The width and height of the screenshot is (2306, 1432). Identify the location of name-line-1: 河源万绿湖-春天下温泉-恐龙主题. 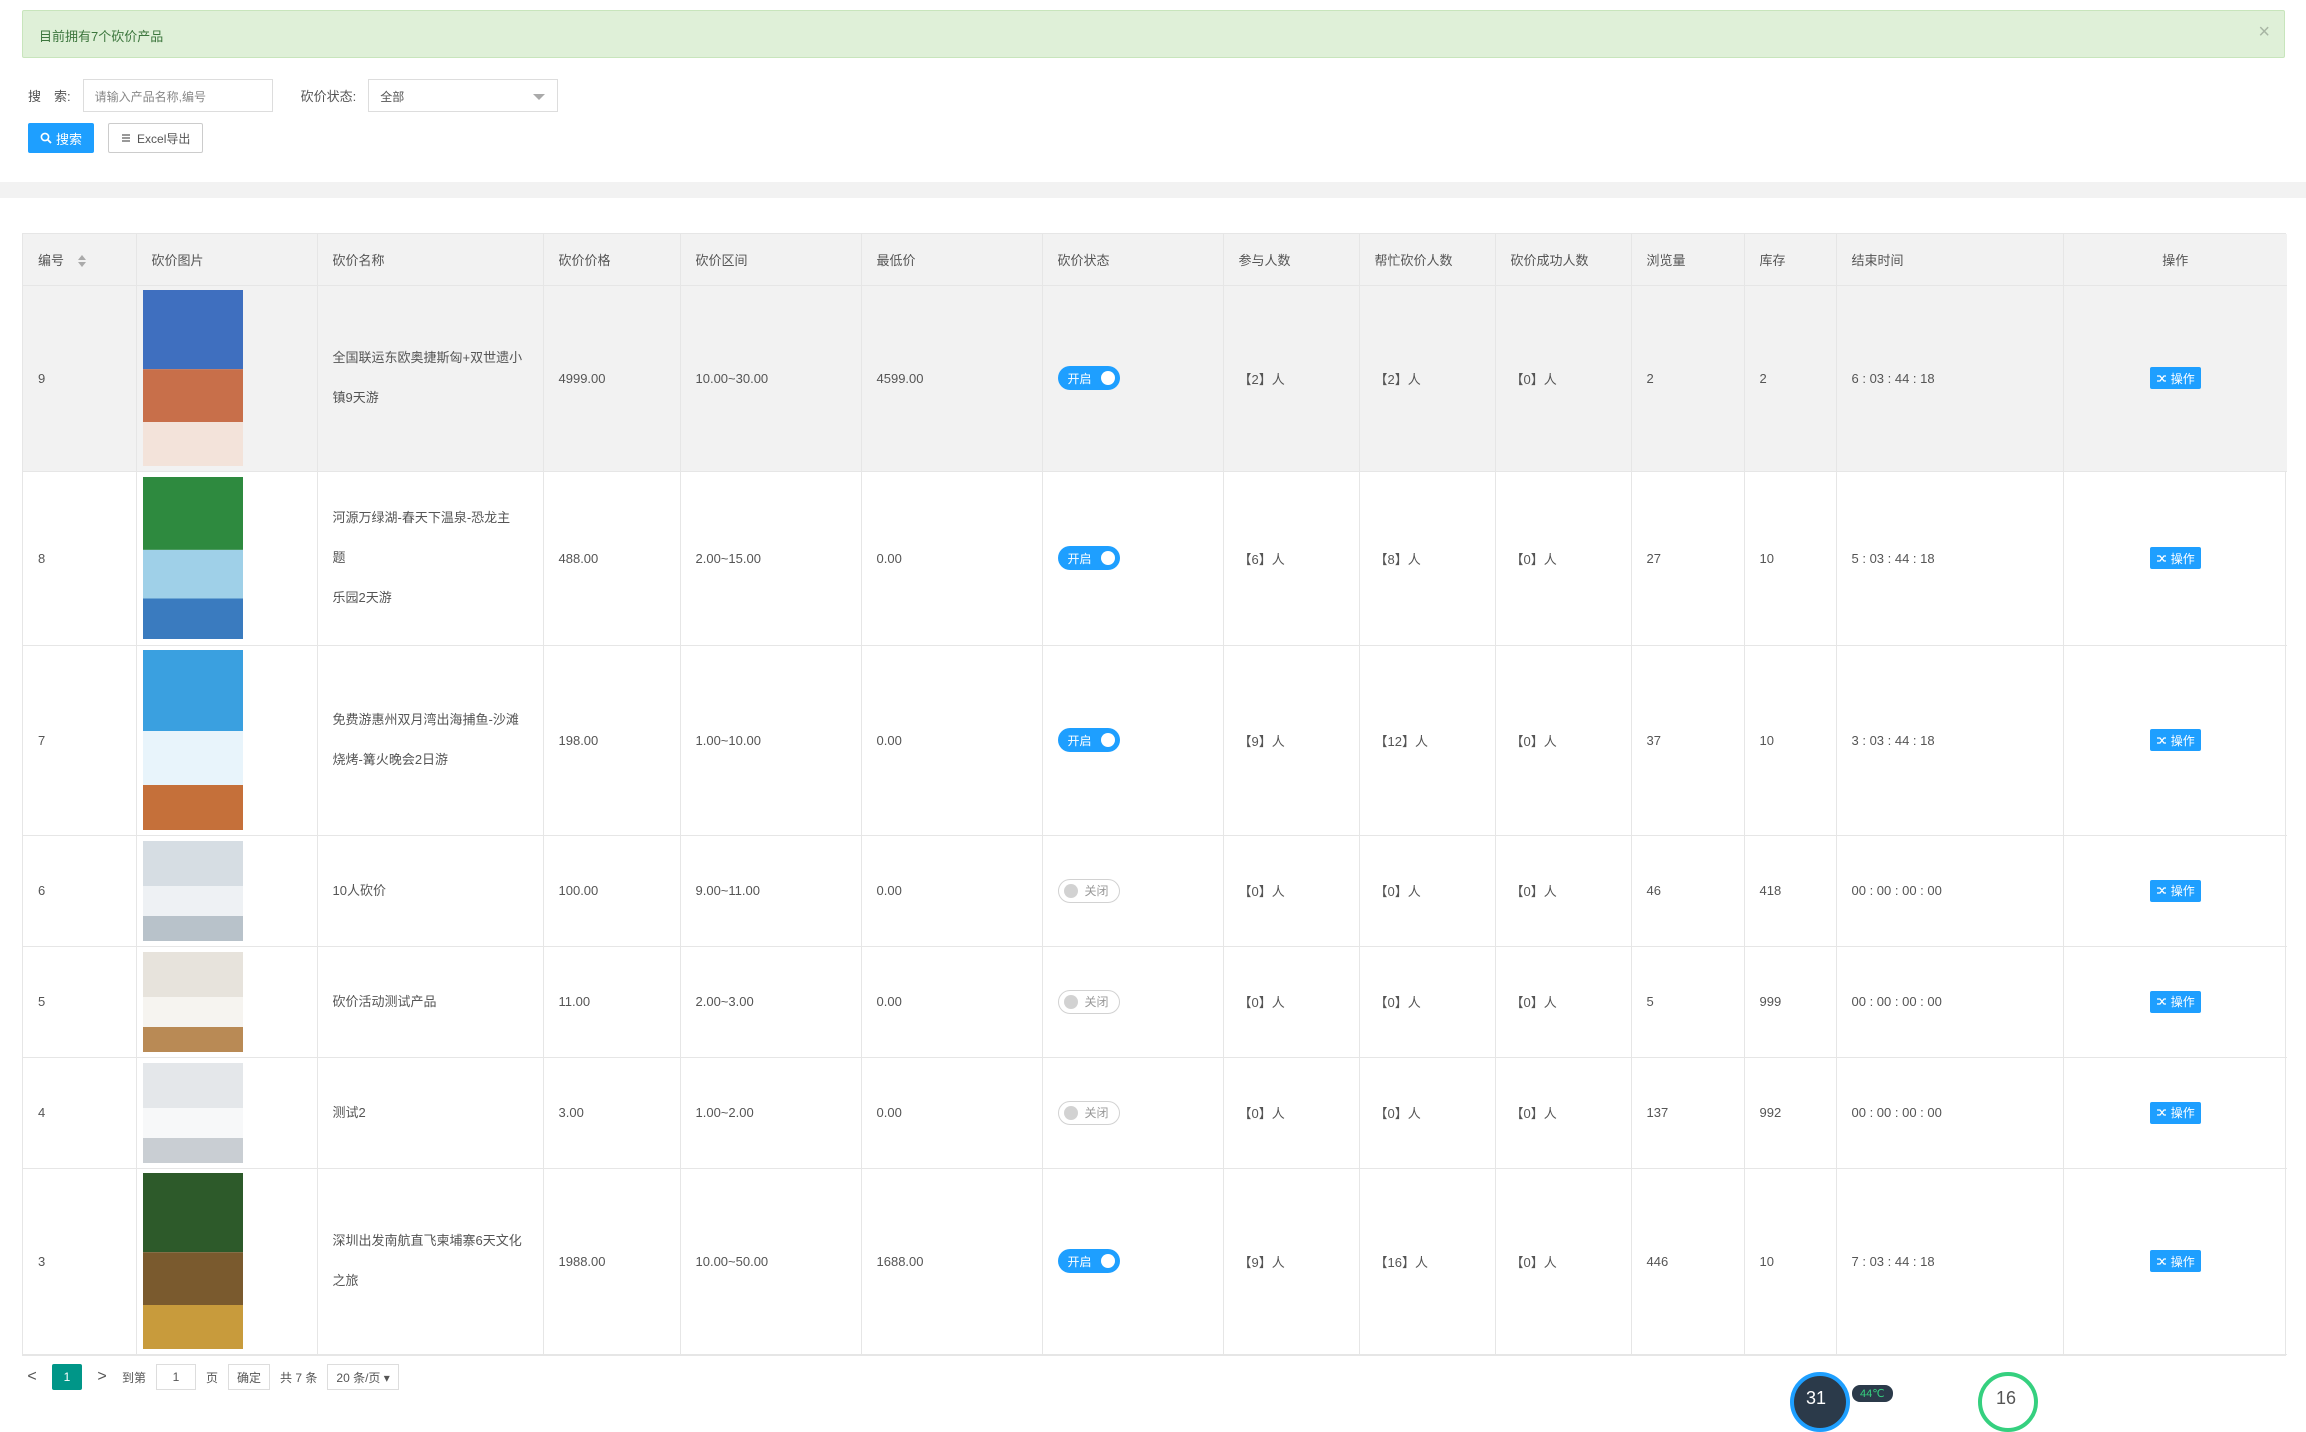
(421, 537).